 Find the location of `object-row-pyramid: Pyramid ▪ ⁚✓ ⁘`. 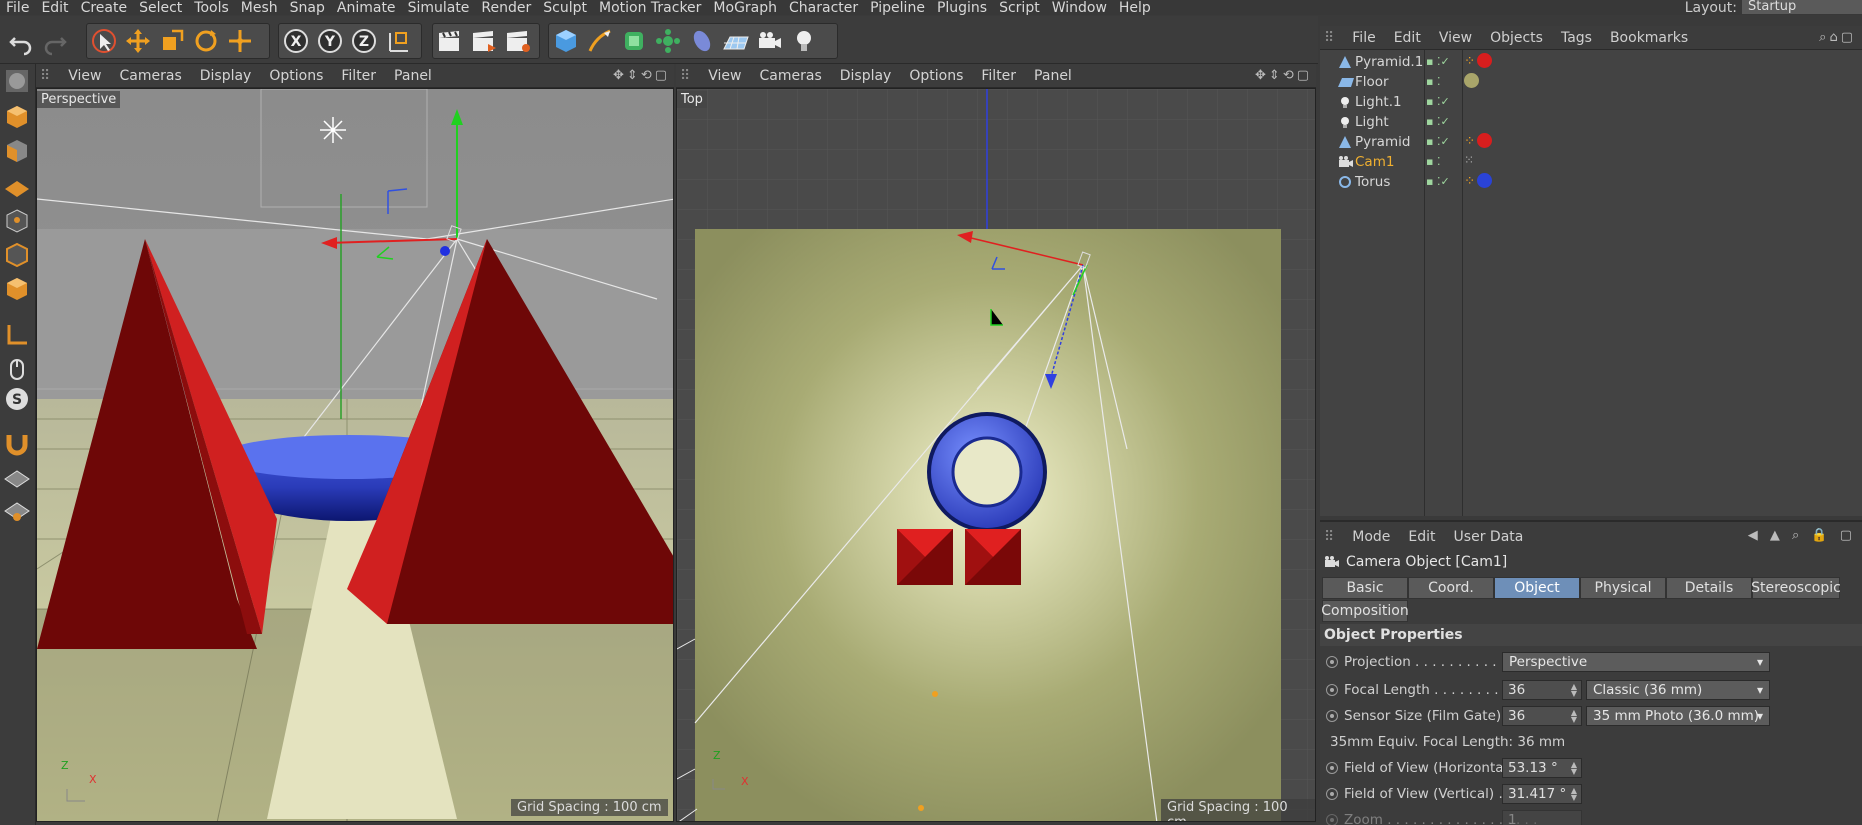

object-row-pyramid: Pyramid ▪ ⁚✓ ⁘ is located at coordinates (1591, 142).